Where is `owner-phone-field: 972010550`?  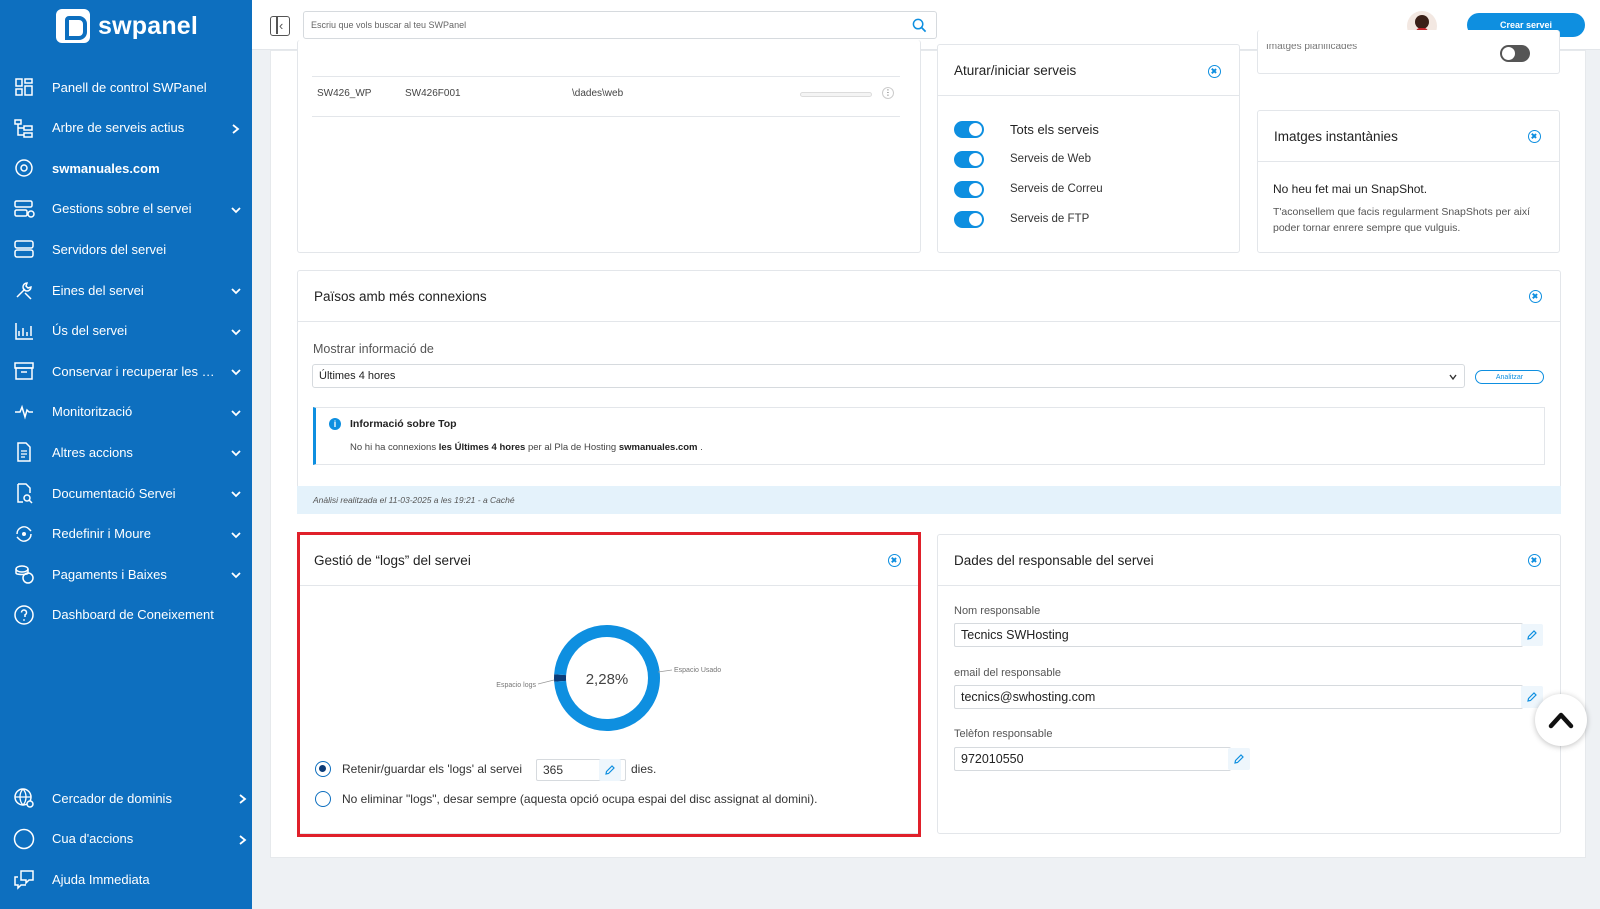 owner-phone-field: 972010550 is located at coordinates (1092, 759).